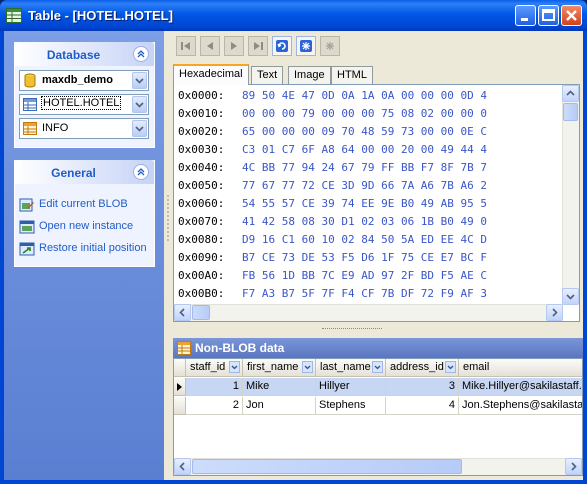  What do you see at coordinates (351, 368) in the screenshot?
I see `column-header-last-name: last_name` at bounding box center [351, 368].